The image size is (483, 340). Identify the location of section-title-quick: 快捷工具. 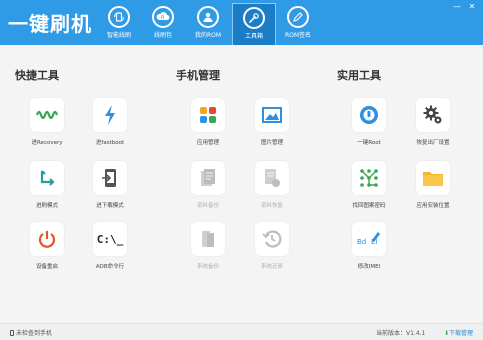
(37, 75).